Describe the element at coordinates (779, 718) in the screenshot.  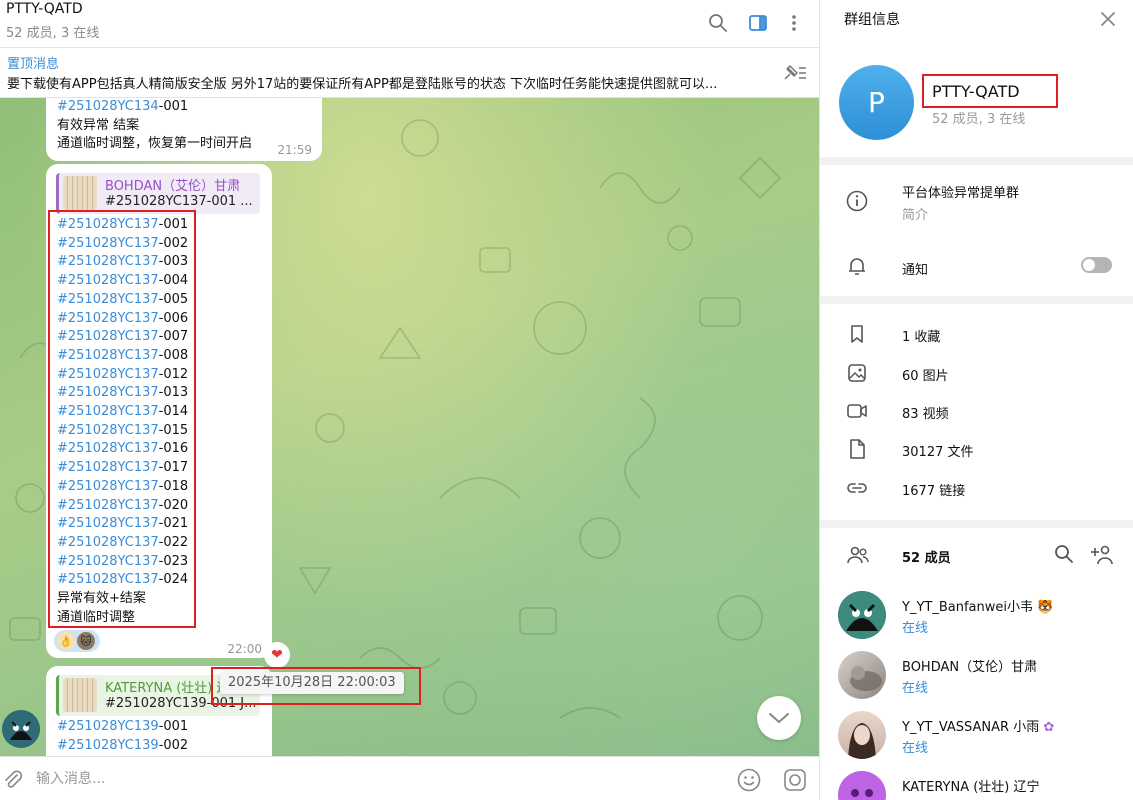
I see `scroll-down-button` at that location.